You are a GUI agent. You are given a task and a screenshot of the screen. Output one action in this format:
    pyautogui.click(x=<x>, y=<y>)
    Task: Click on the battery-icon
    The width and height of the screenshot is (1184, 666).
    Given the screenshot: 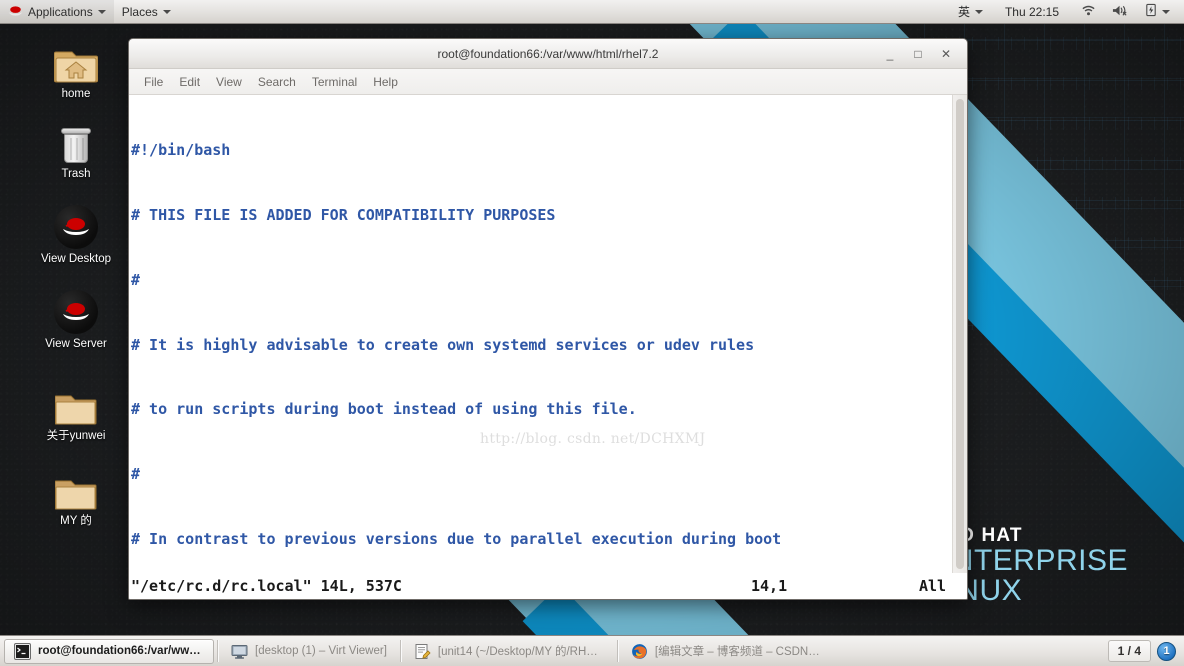 What is the action you would take?
    pyautogui.click(x=1151, y=11)
    